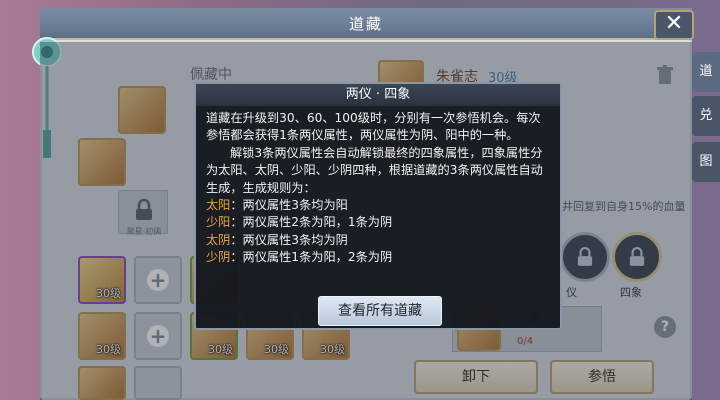  Describe the element at coordinates (311, 257) in the screenshot. I see `rule-text: ：两仪属性1条为阳，2条为阴` at that location.